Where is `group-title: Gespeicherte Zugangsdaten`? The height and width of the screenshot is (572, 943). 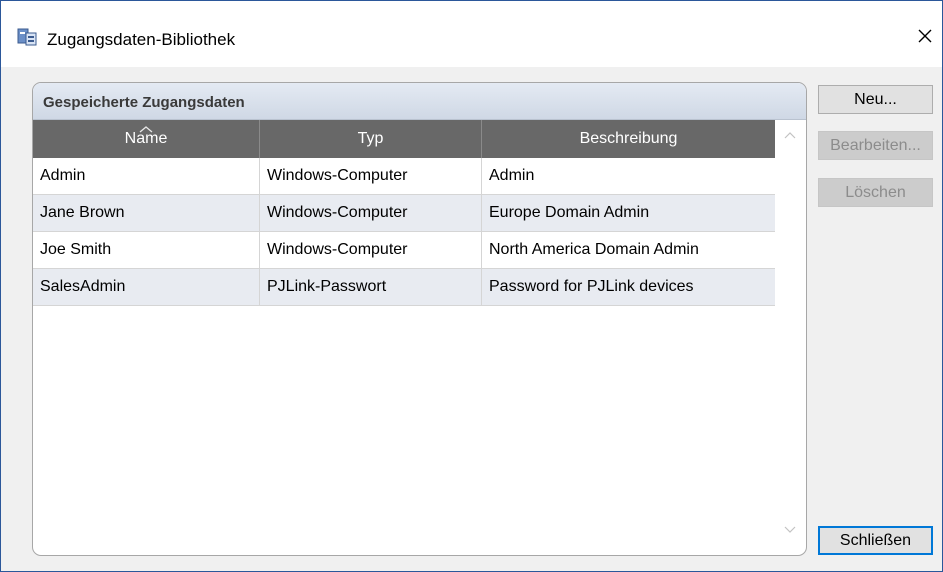
group-title: Gespeicherte Zugangsdaten is located at coordinates (144, 102).